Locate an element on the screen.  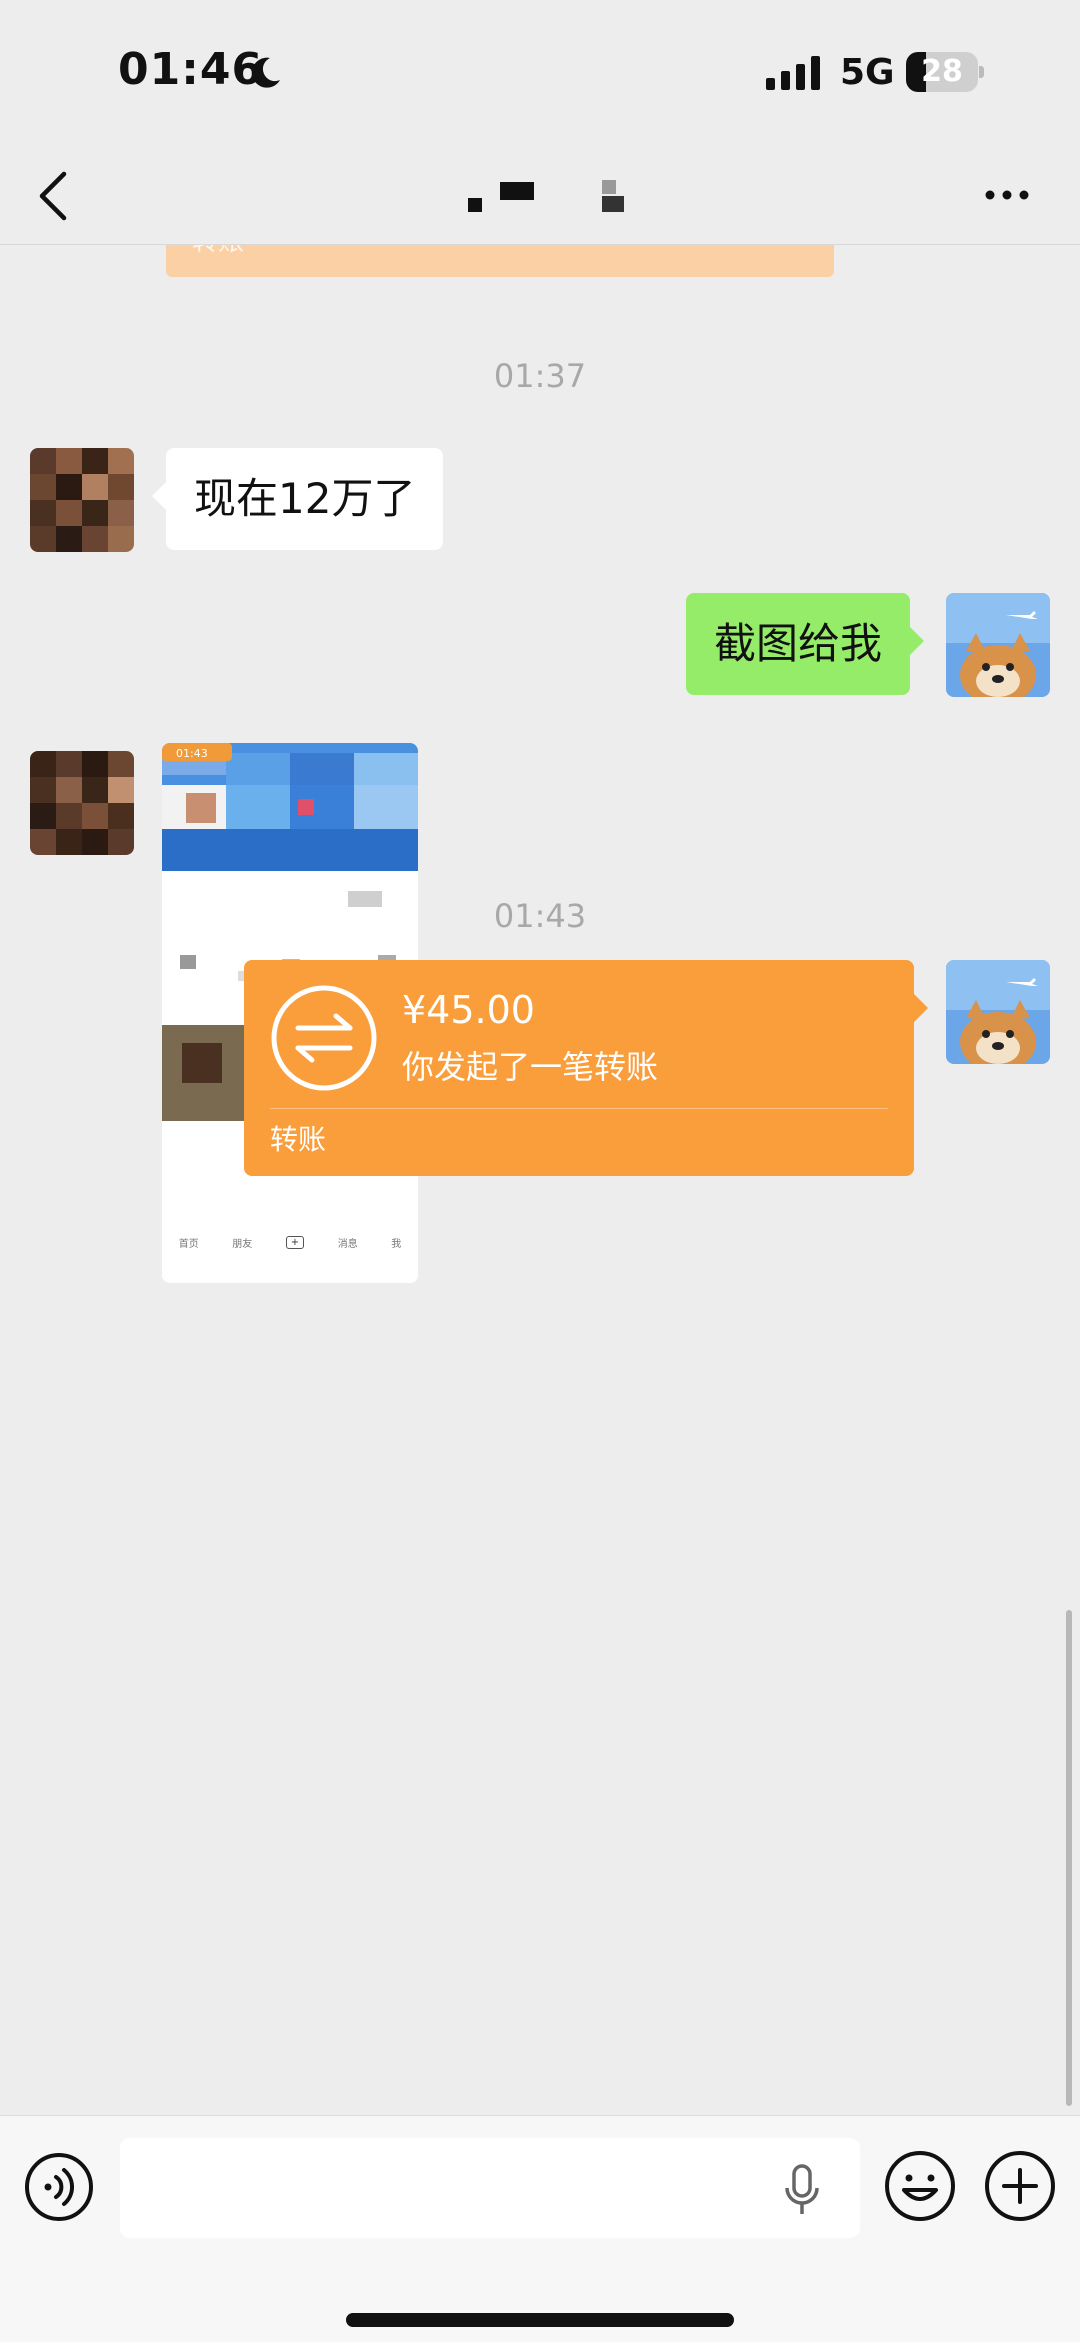
home-indicator is located at coordinates (540, 2320).